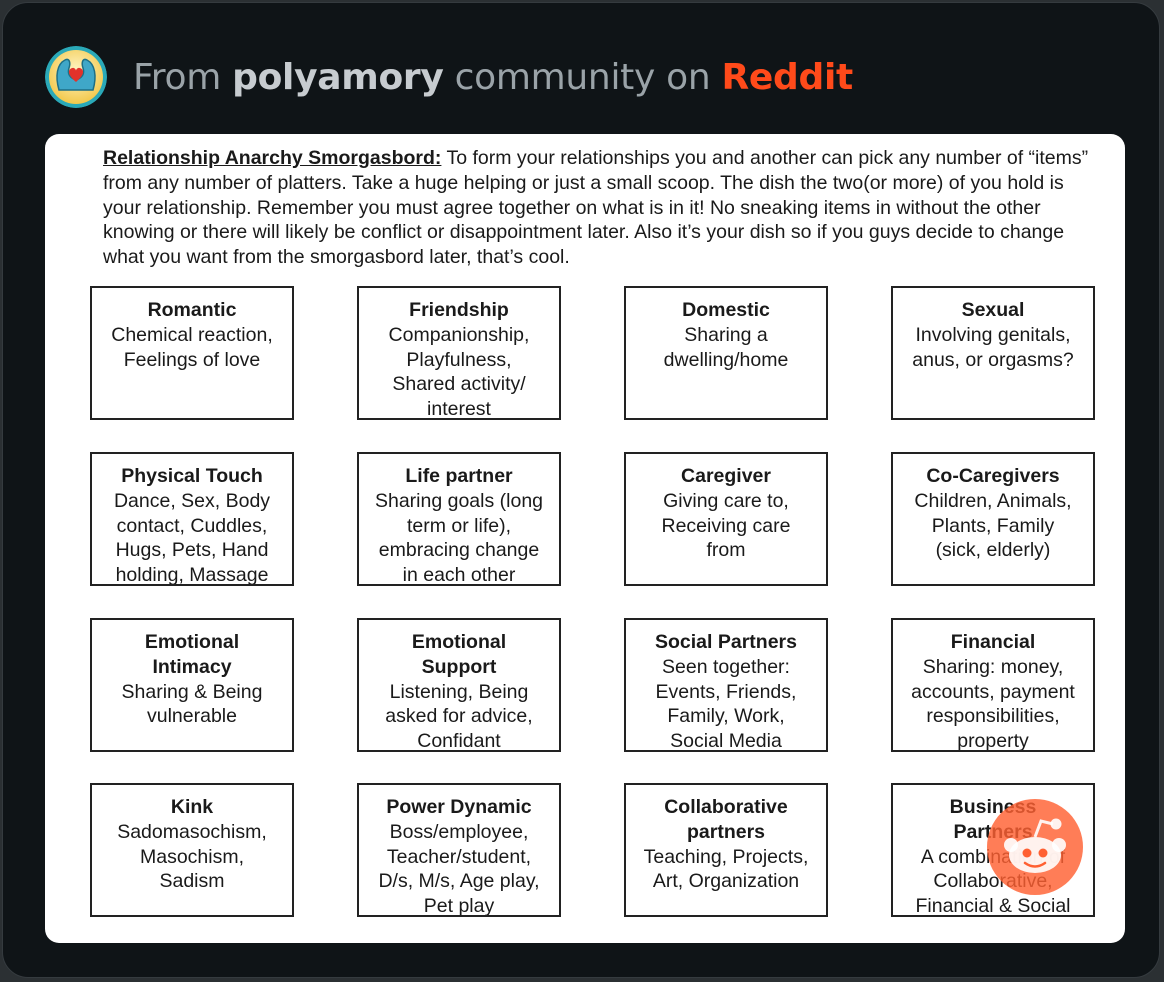 Image resolution: width=1164 pixels, height=982 pixels. Describe the element at coordinates (192, 476) in the screenshot. I see `platter-title: Physical Touch` at that location.